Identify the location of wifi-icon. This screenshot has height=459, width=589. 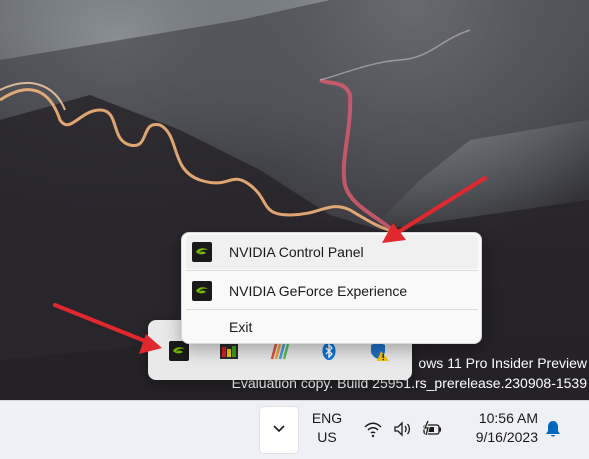
(373, 429).